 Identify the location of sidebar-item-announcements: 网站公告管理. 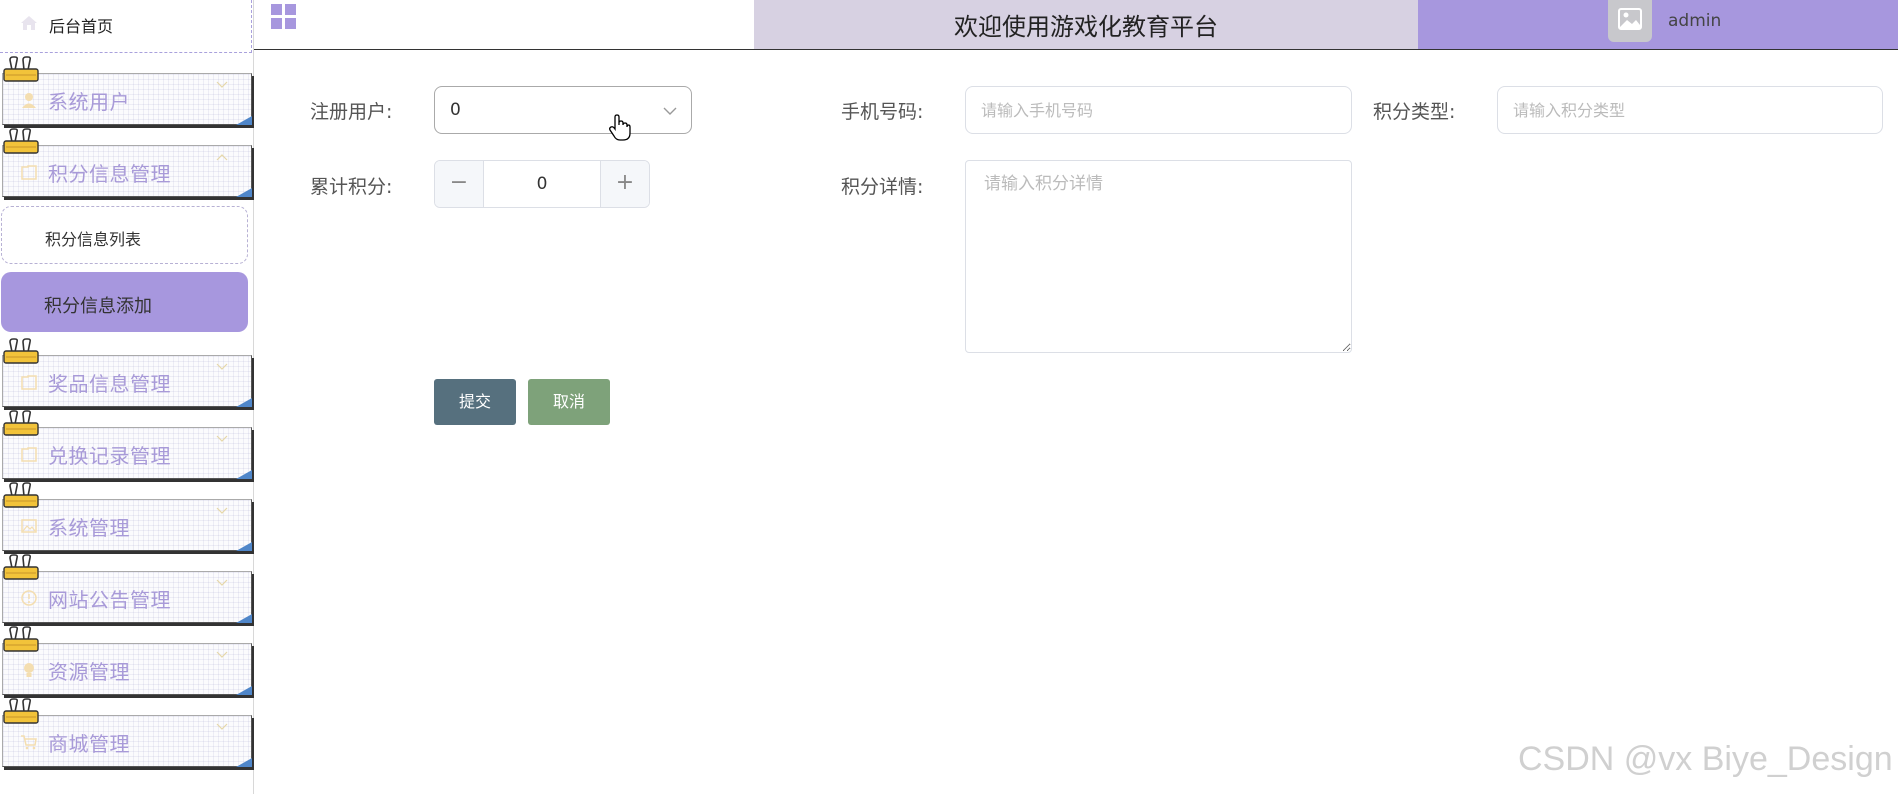
(127, 589).